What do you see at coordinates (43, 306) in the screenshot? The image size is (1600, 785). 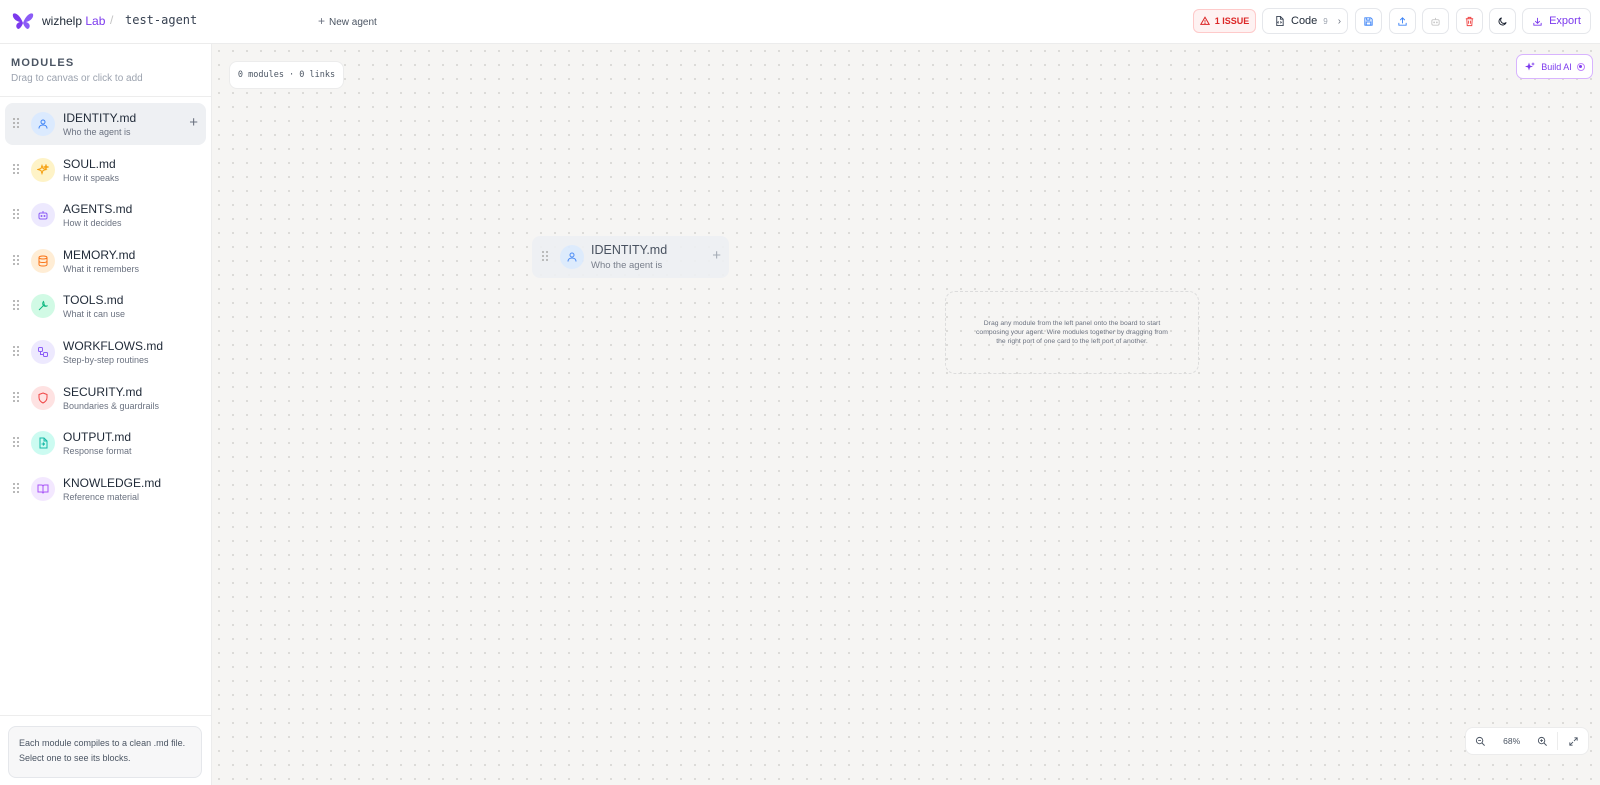 I see `wrench-icon` at bounding box center [43, 306].